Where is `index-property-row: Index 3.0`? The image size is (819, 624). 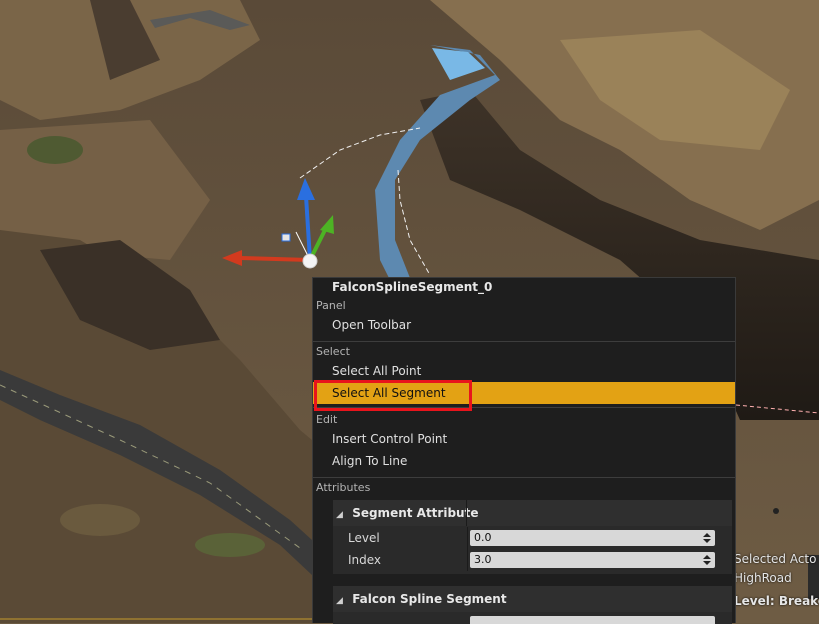
index-property-row: Index 3.0 is located at coordinates (532, 560).